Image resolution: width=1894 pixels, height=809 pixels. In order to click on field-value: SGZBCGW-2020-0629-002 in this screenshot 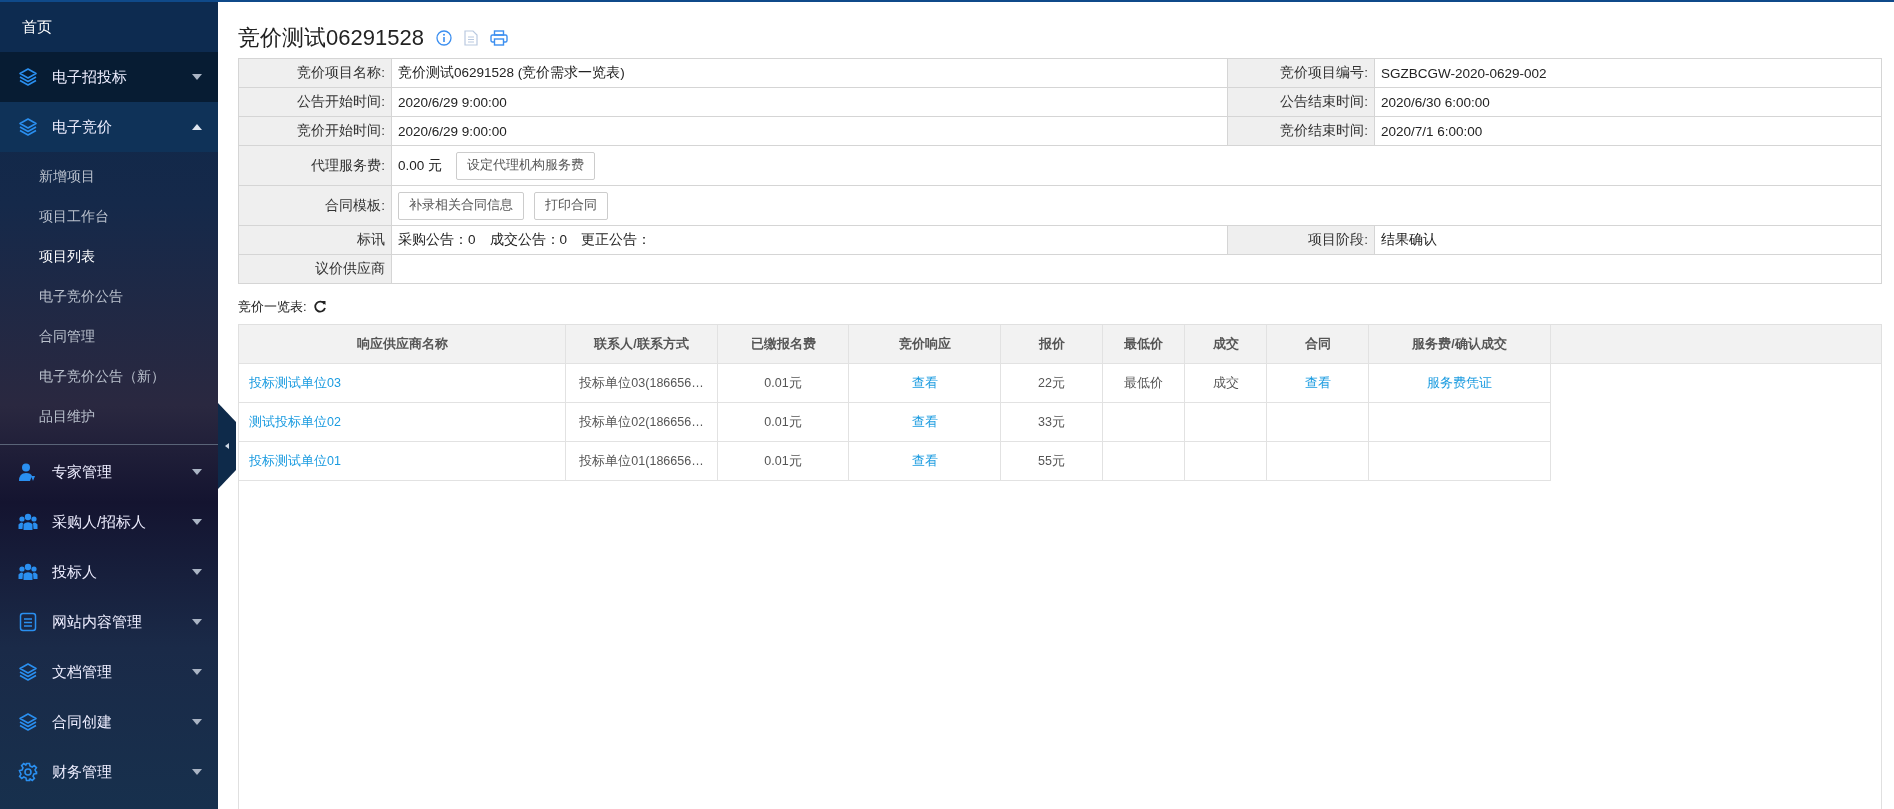, I will do `click(1464, 73)`.